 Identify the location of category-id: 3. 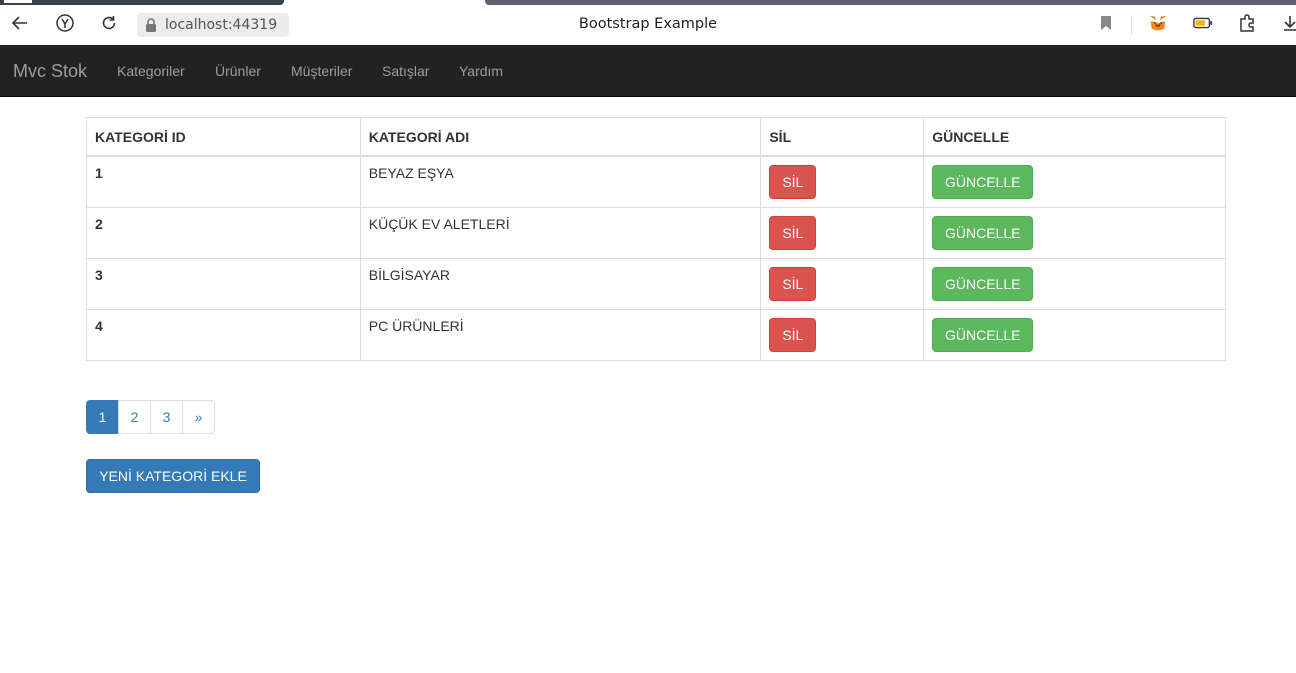
(223, 283).